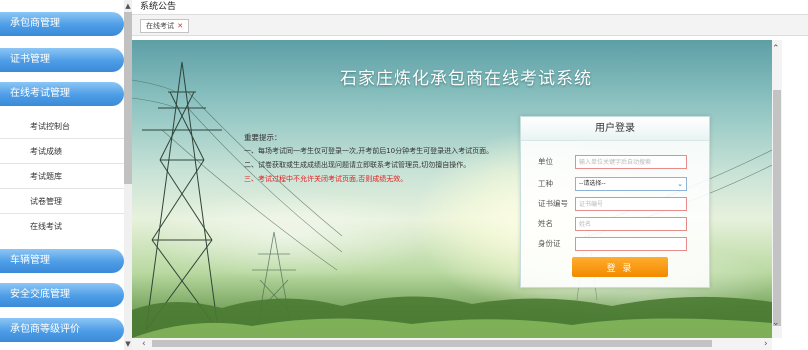 Image resolution: width=808 pixels, height=350 pixels. What do you see at coordinates (680, 184) in the screenshot?
I see `chevron-down-icon: ⌄` at bounding box center [680, 184].